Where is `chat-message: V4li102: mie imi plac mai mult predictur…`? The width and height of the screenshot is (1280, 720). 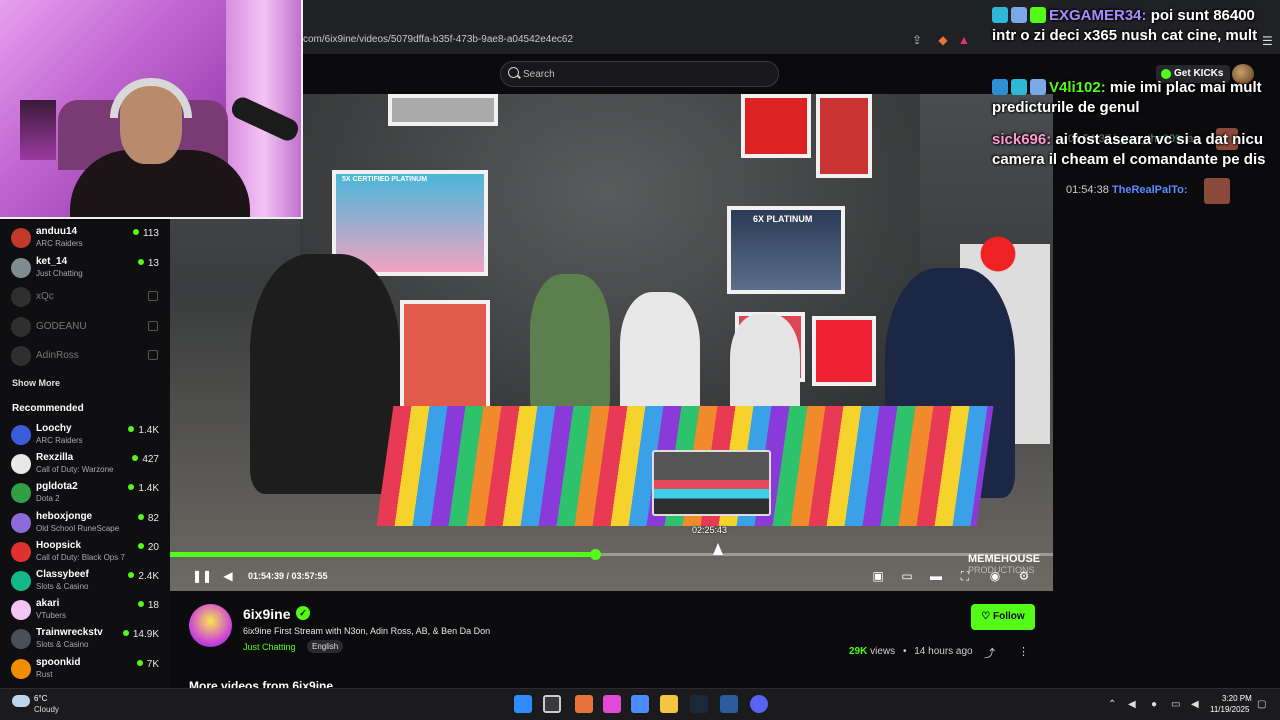
chat-message: V4li102: mie imi plac mai mult predictur… is located at coordinates (1132, 98).